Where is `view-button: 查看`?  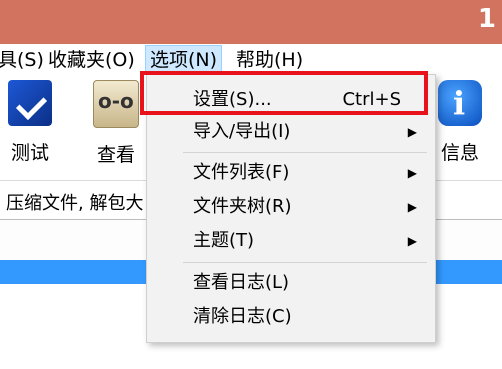 view-button: 查看 is located at coordinates (116, 123).